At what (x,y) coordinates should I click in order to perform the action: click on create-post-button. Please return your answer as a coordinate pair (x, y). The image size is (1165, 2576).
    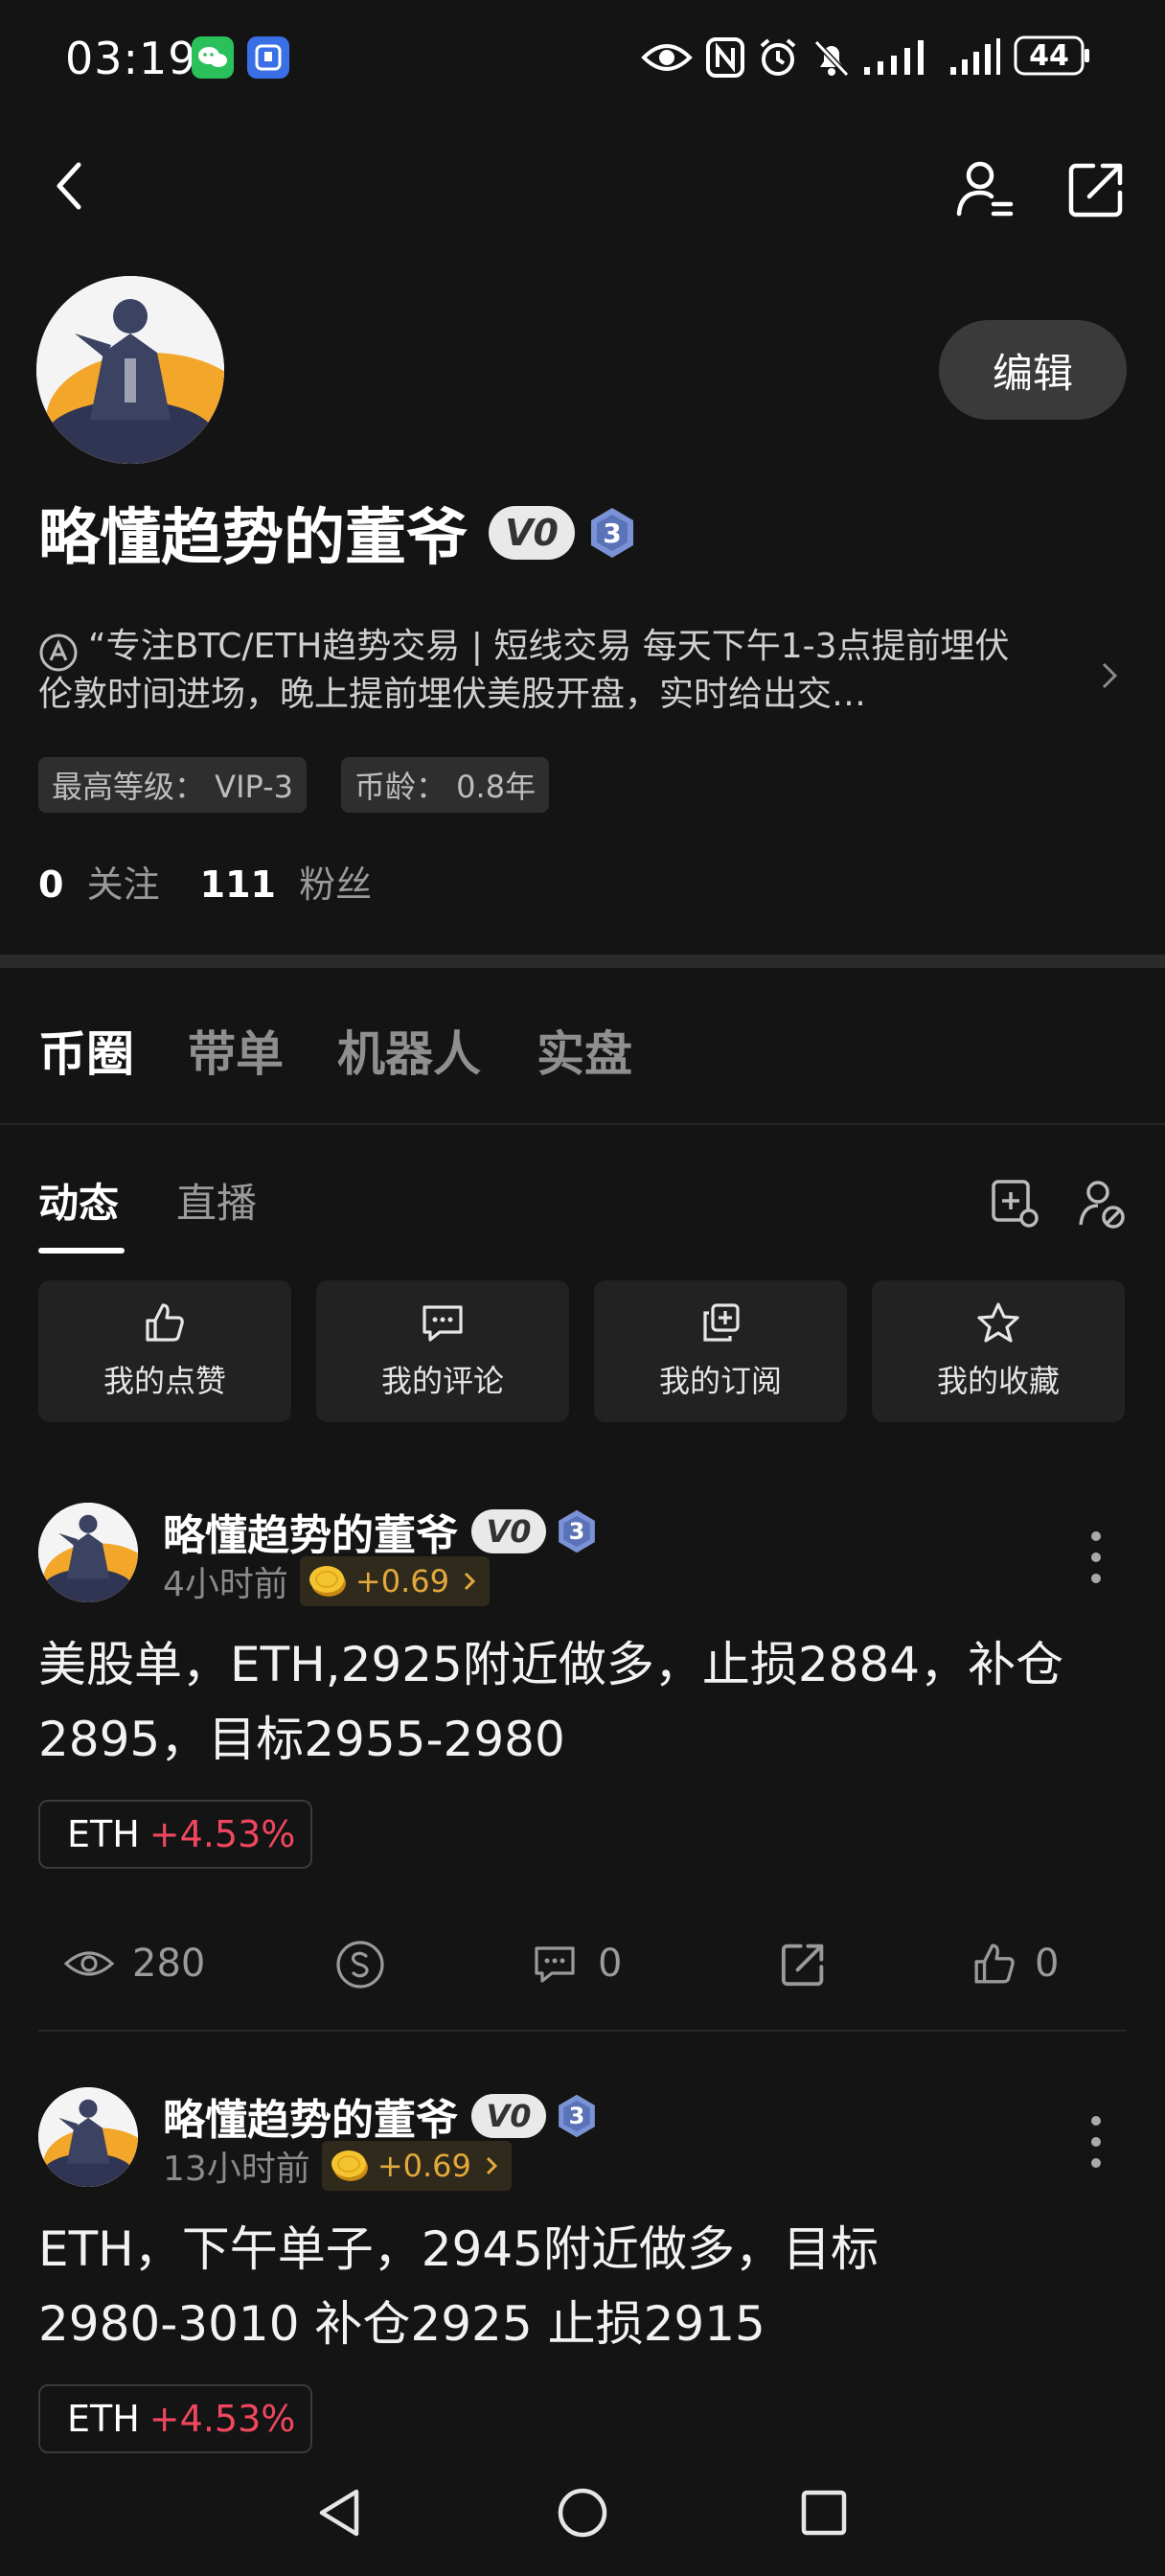
    Looking at the image, I should click on (1016, 1203).